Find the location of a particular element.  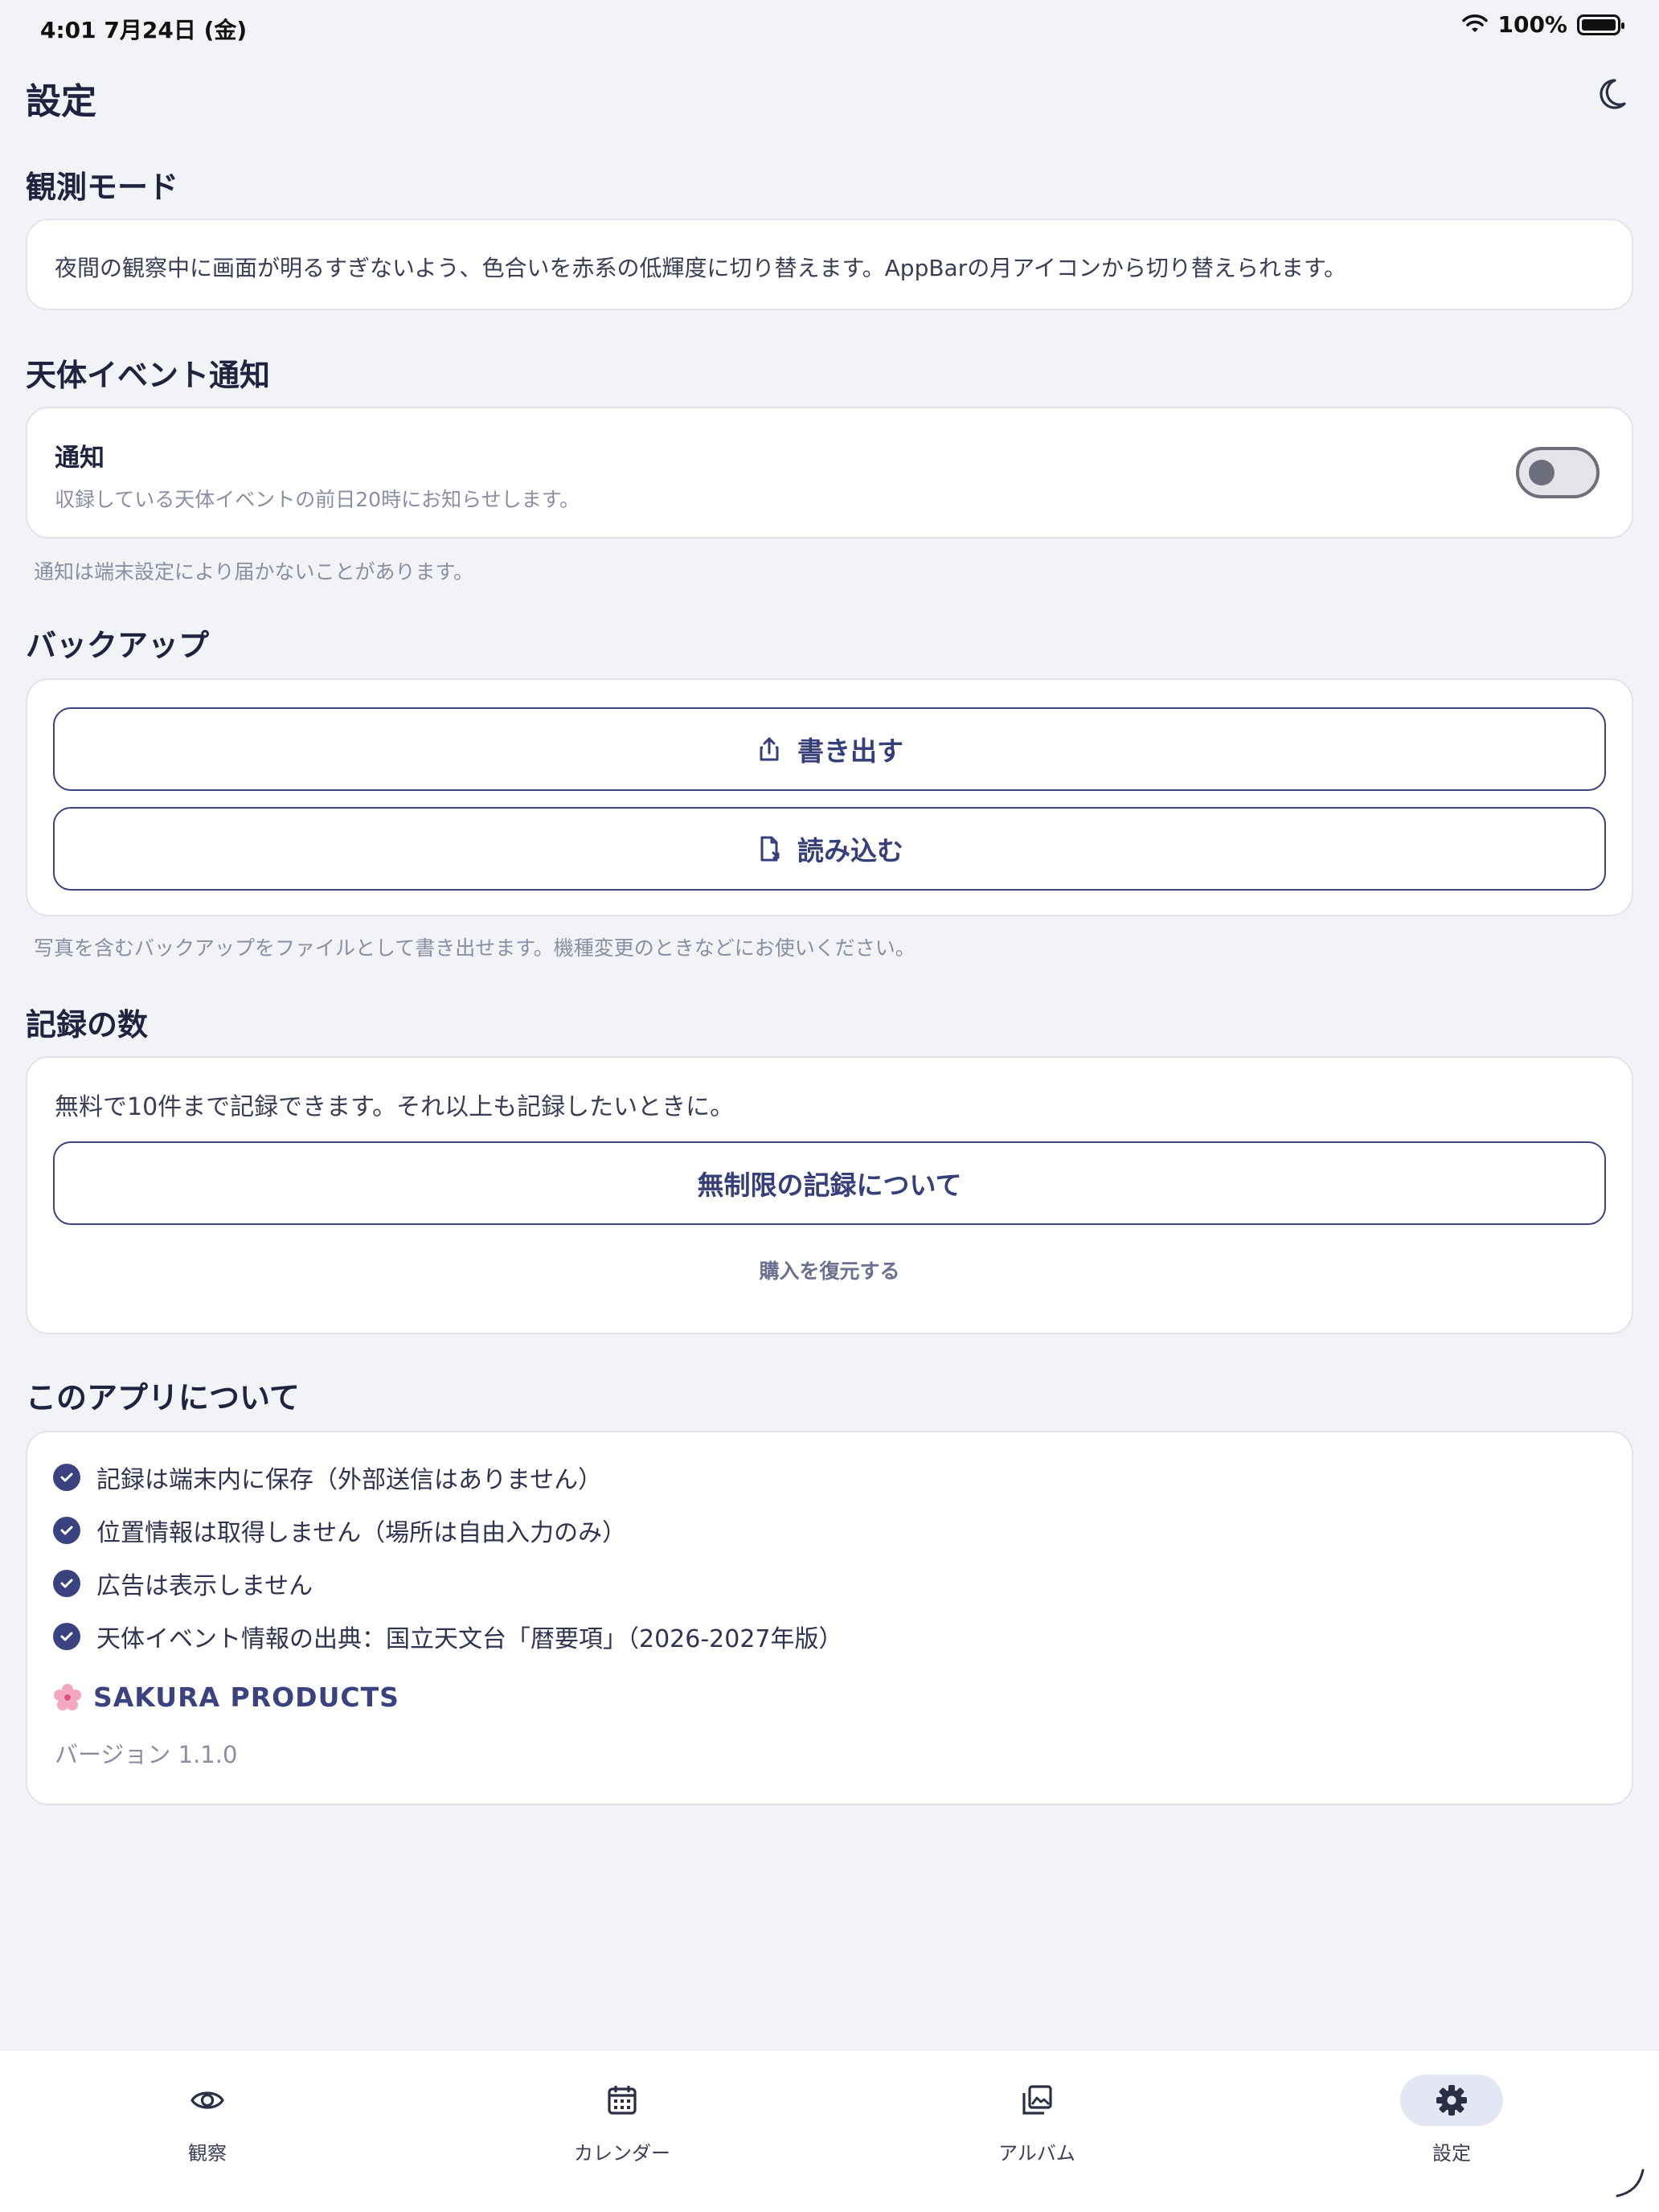

notification-toggle is located at coordinates (1558, 473).